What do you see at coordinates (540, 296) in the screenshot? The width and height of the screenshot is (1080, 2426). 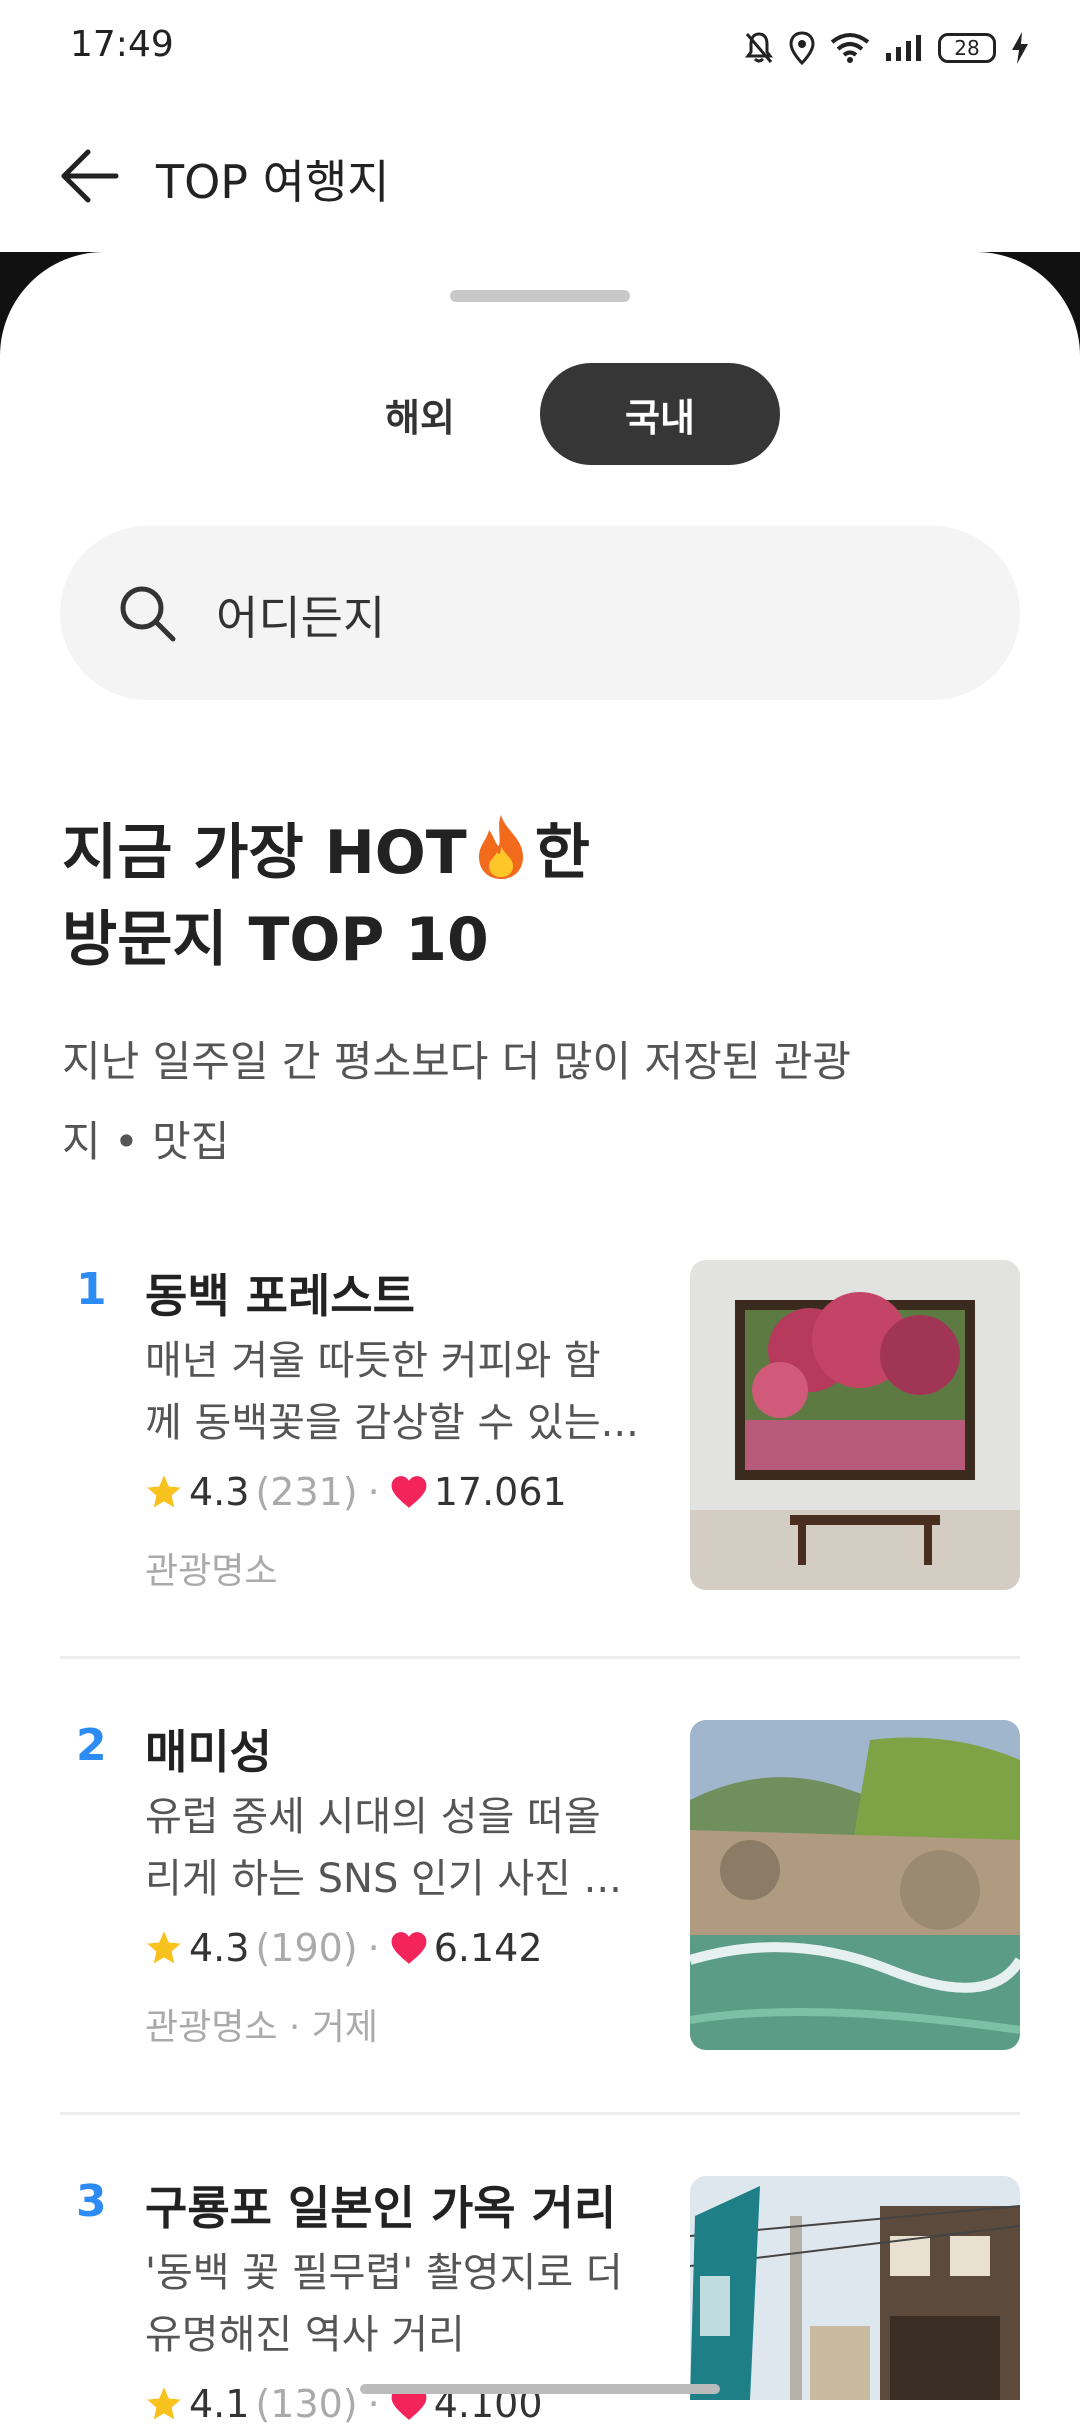 I see `drag-handle` at bounding box center [540, 296].